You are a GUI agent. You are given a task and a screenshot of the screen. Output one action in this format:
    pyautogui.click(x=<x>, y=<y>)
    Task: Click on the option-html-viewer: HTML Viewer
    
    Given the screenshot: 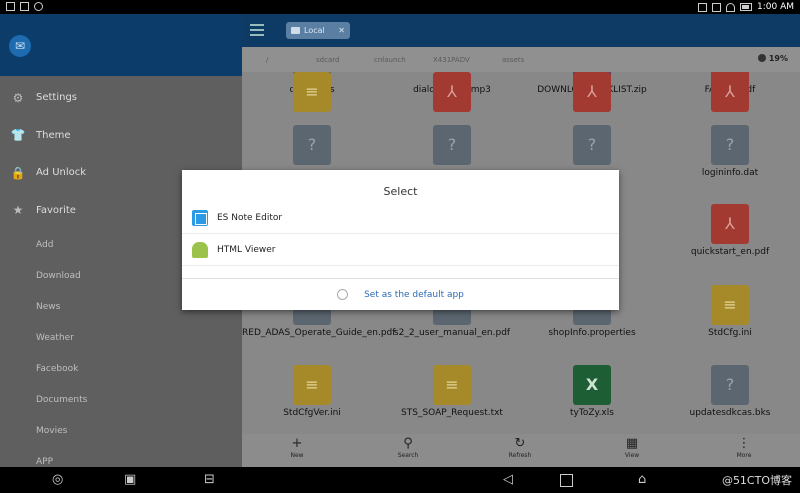 What is the action you would take?
    pyautogui.click(x=400, y=250)
    